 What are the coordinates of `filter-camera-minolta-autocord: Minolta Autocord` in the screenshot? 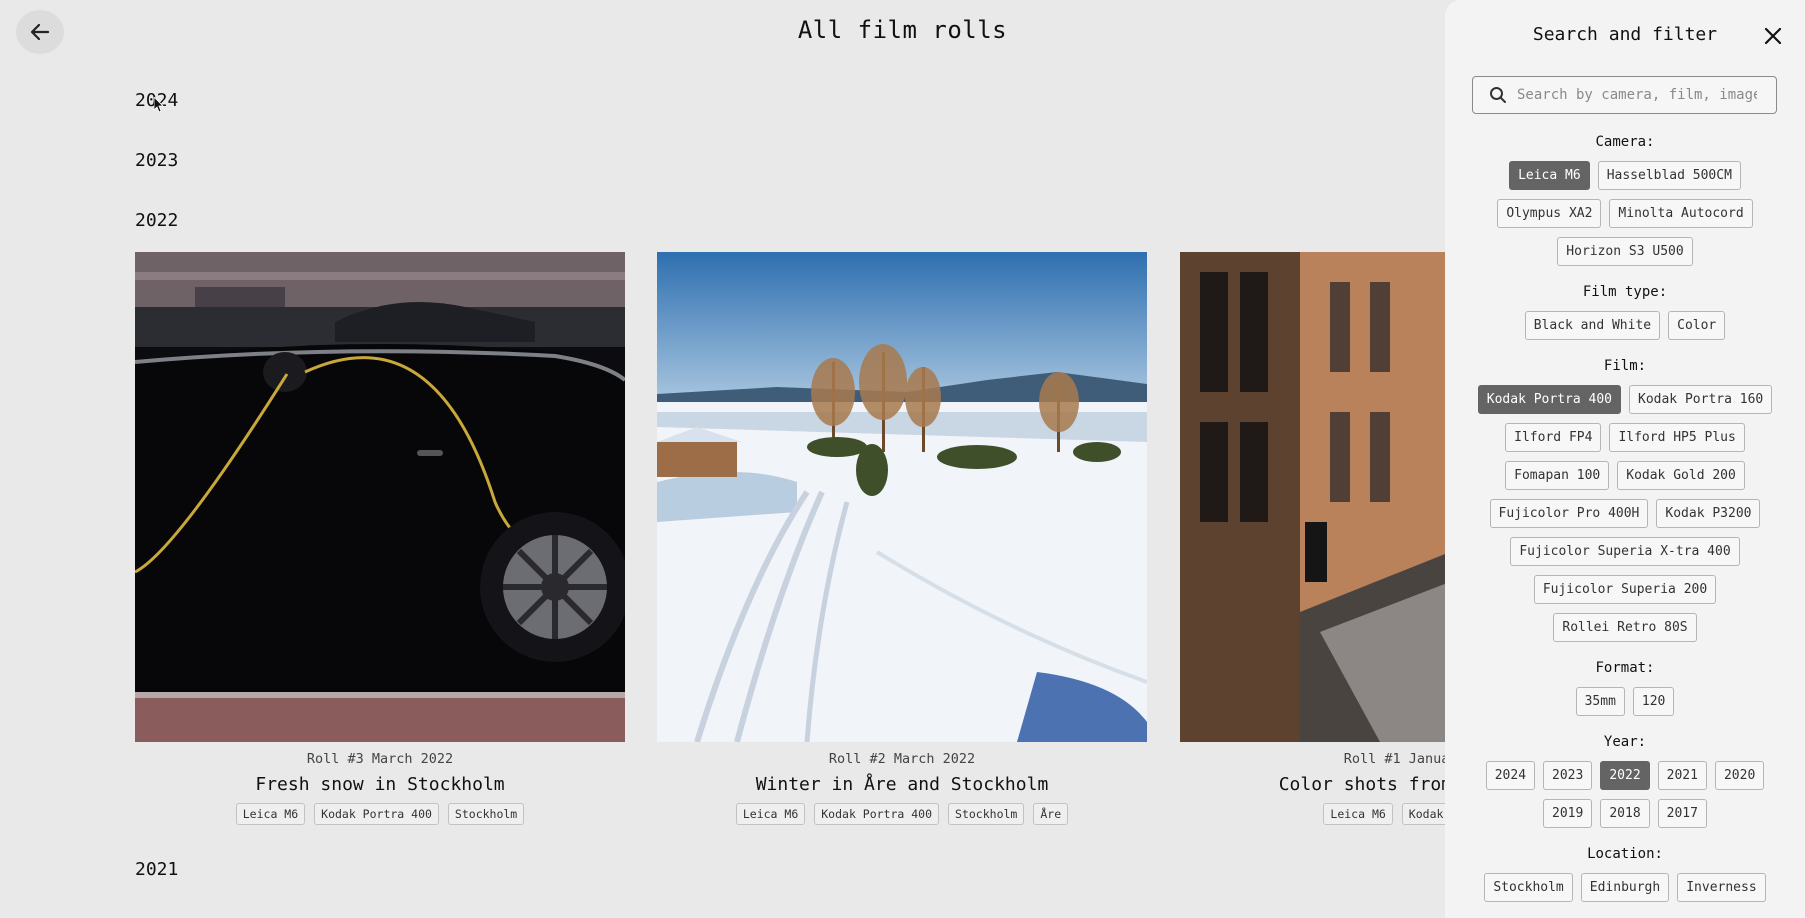 It's located at (1681, 213).